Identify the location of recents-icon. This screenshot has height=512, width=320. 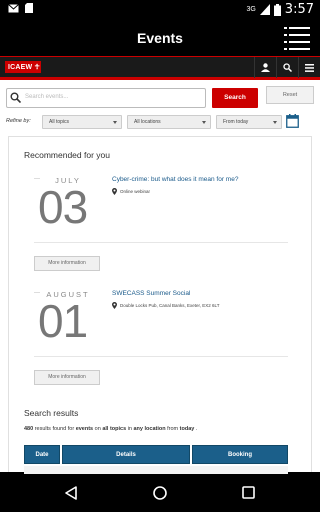
(248, 492).